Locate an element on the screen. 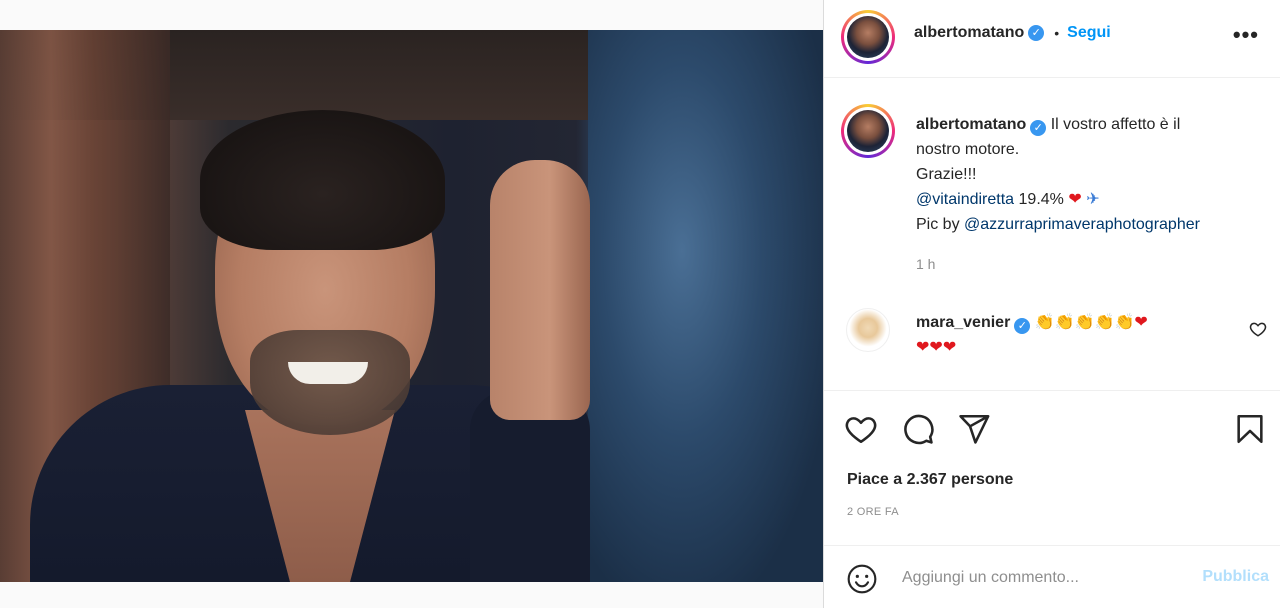  caption-author-avatar is located at coordinates (868, 131).